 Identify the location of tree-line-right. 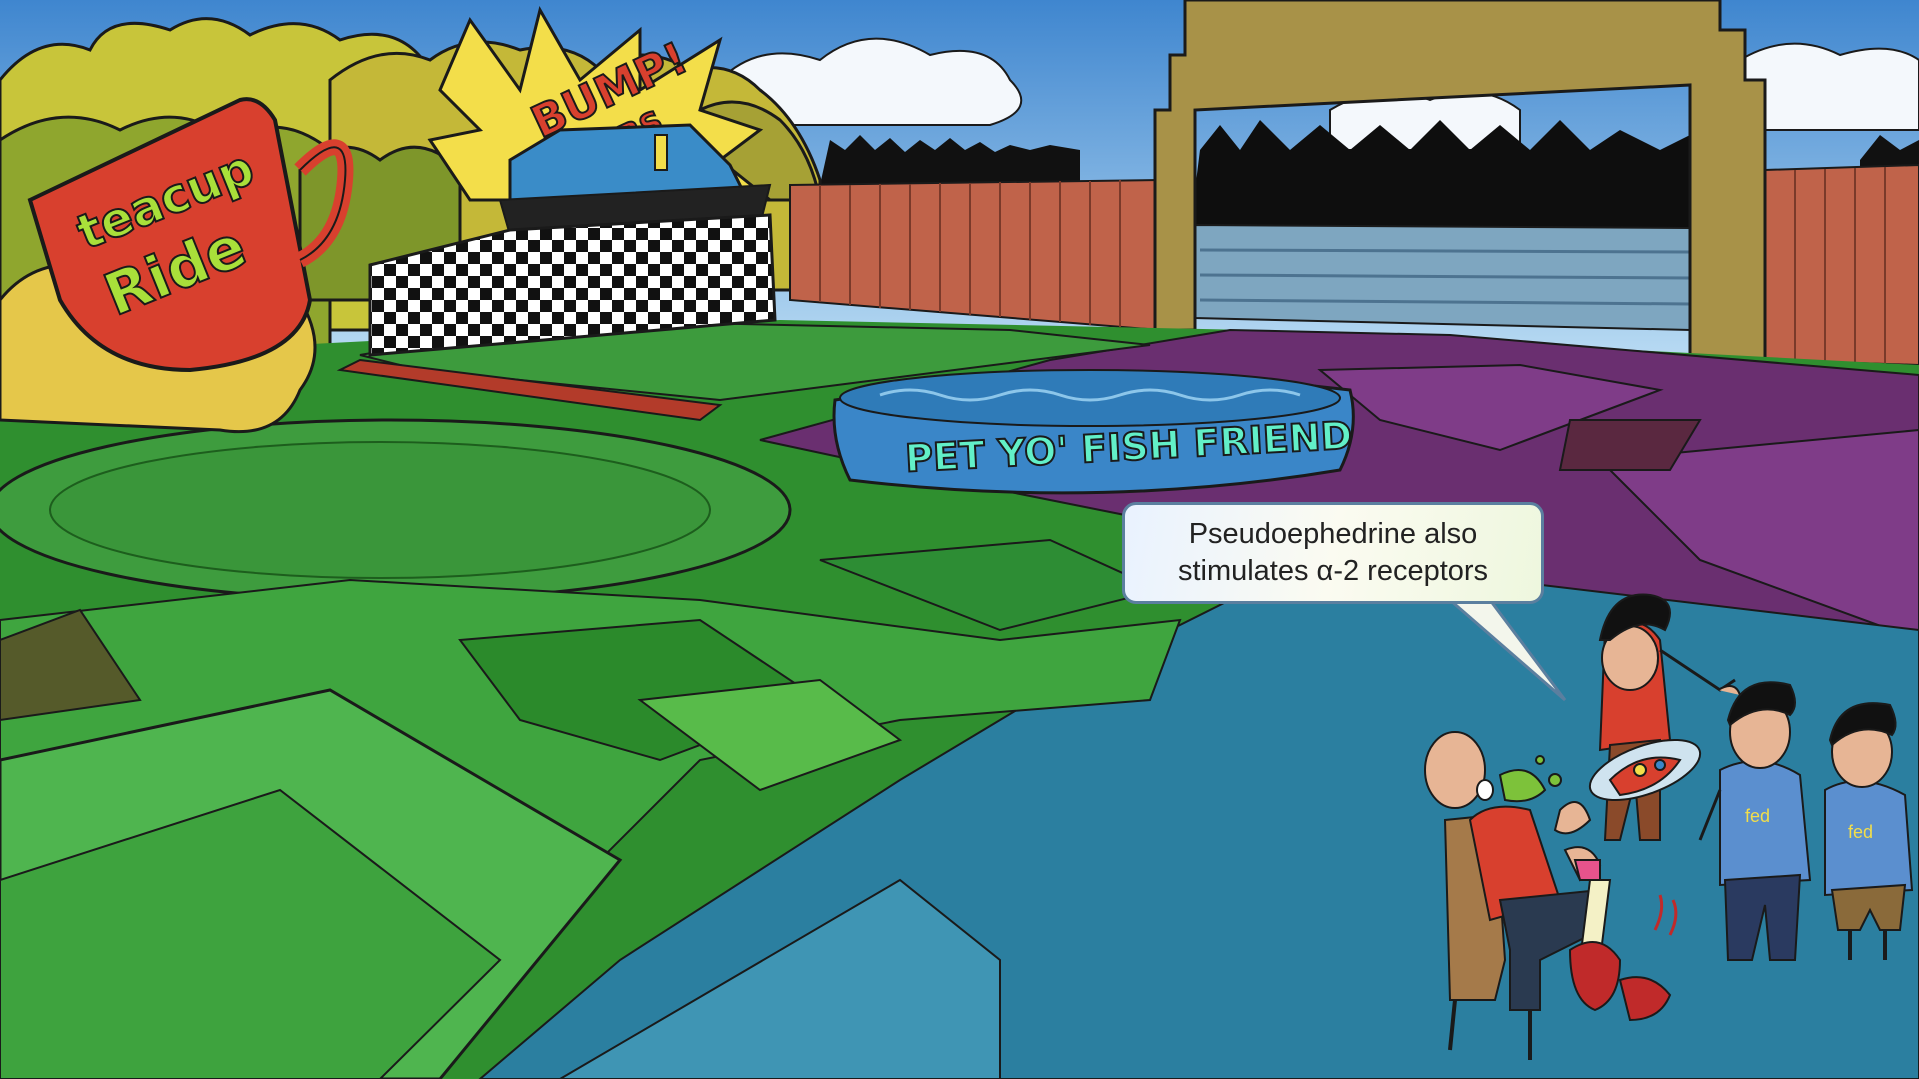
(1440, 175).